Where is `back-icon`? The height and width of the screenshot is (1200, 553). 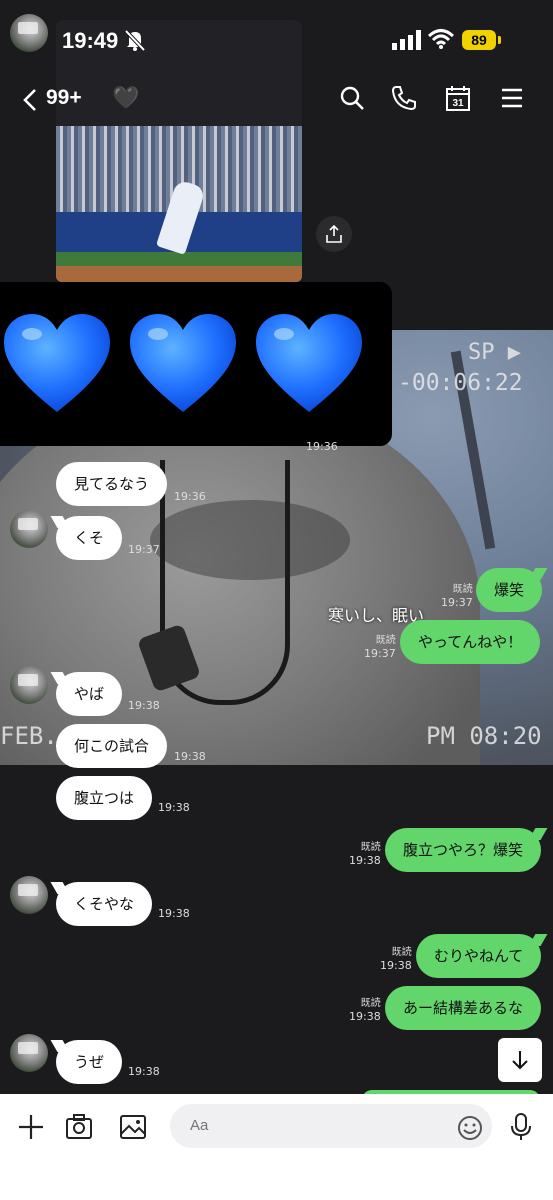
back-icon is located at coordinates (30, 100).